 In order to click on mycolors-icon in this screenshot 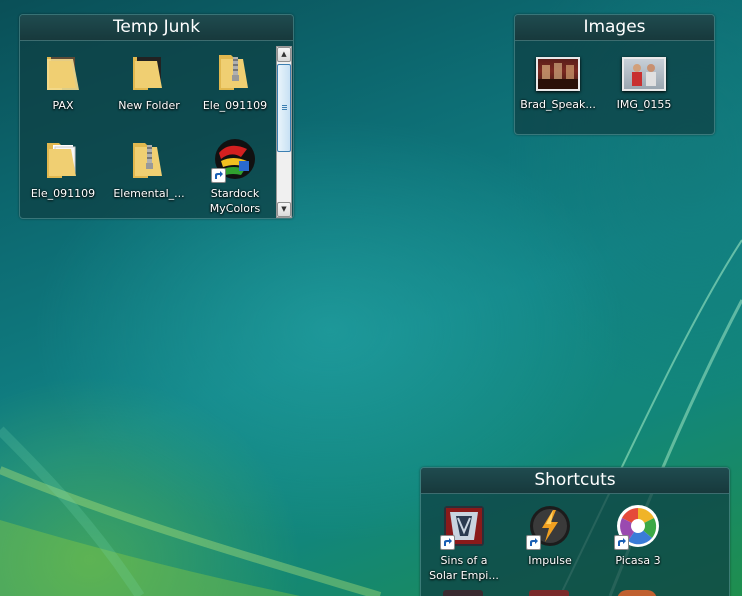, I will do `click(235, 159)`.